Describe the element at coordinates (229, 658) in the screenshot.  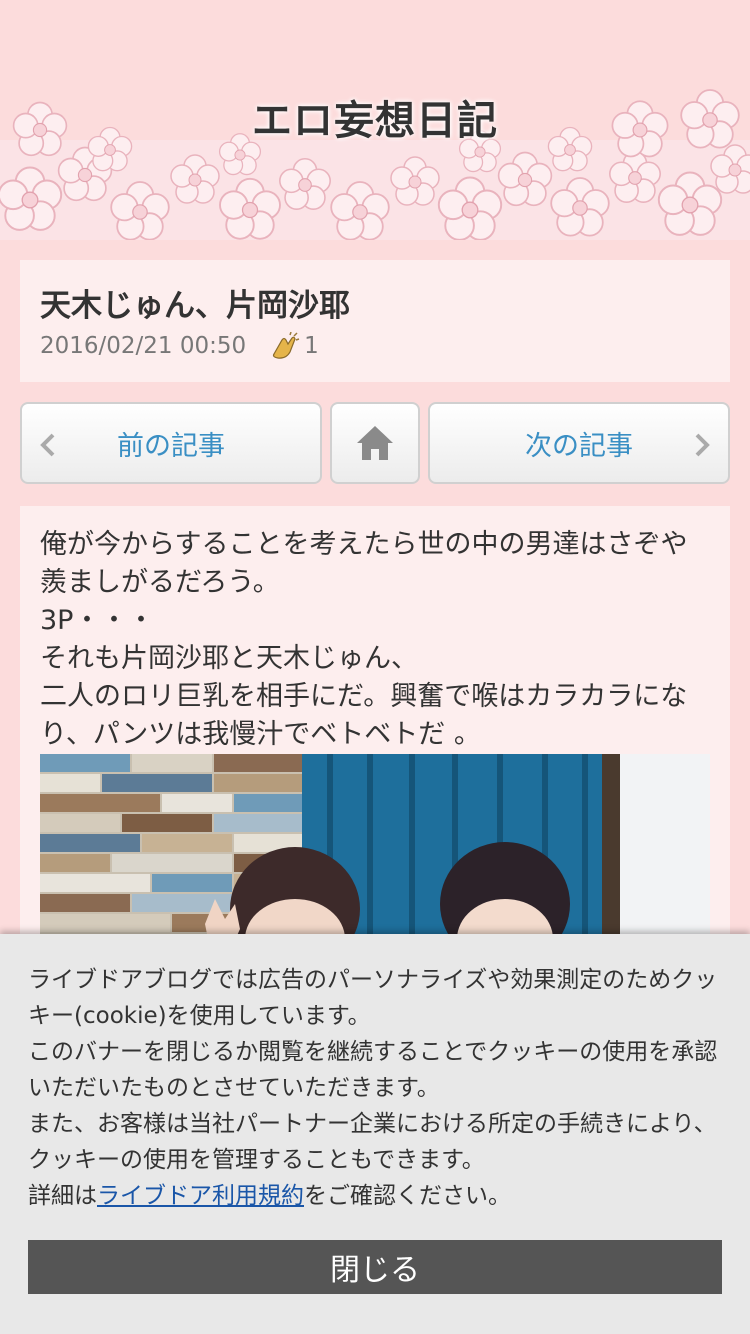
I see `body-paragraph: それも片岡沙耶と天木じゅん、` at that location.